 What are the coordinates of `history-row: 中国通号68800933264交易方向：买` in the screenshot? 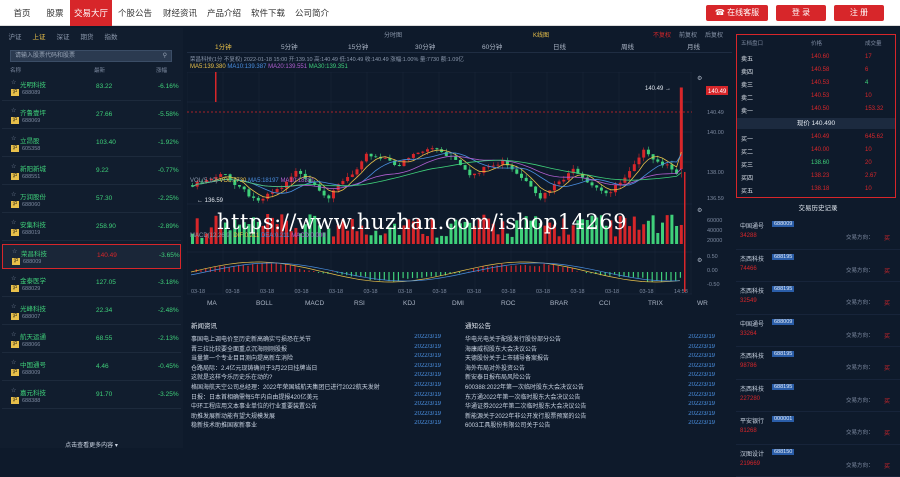 It's located at (818, 331).